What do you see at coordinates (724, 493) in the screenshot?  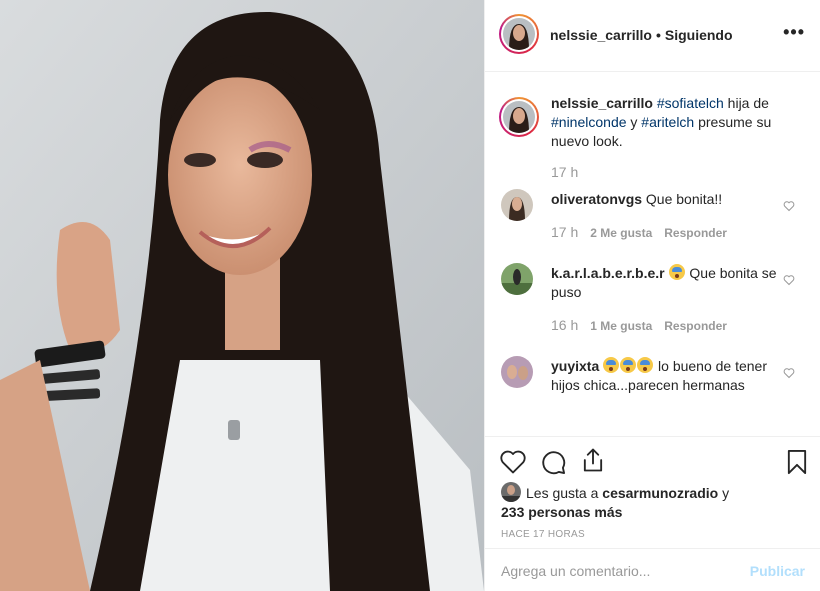 I see `likes-middle: y` at bounding box center [724, 493].